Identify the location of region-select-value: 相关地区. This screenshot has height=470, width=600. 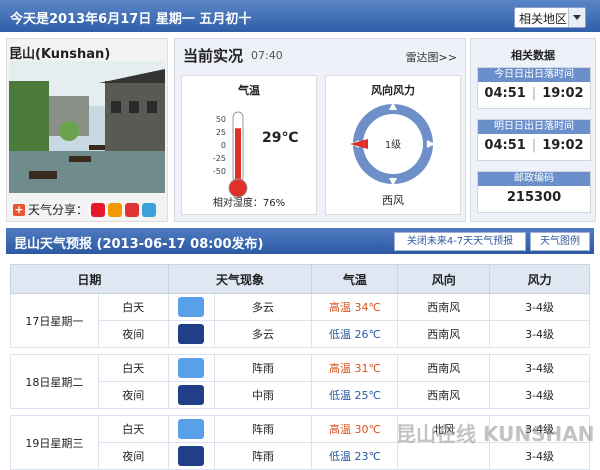
(543, 19).